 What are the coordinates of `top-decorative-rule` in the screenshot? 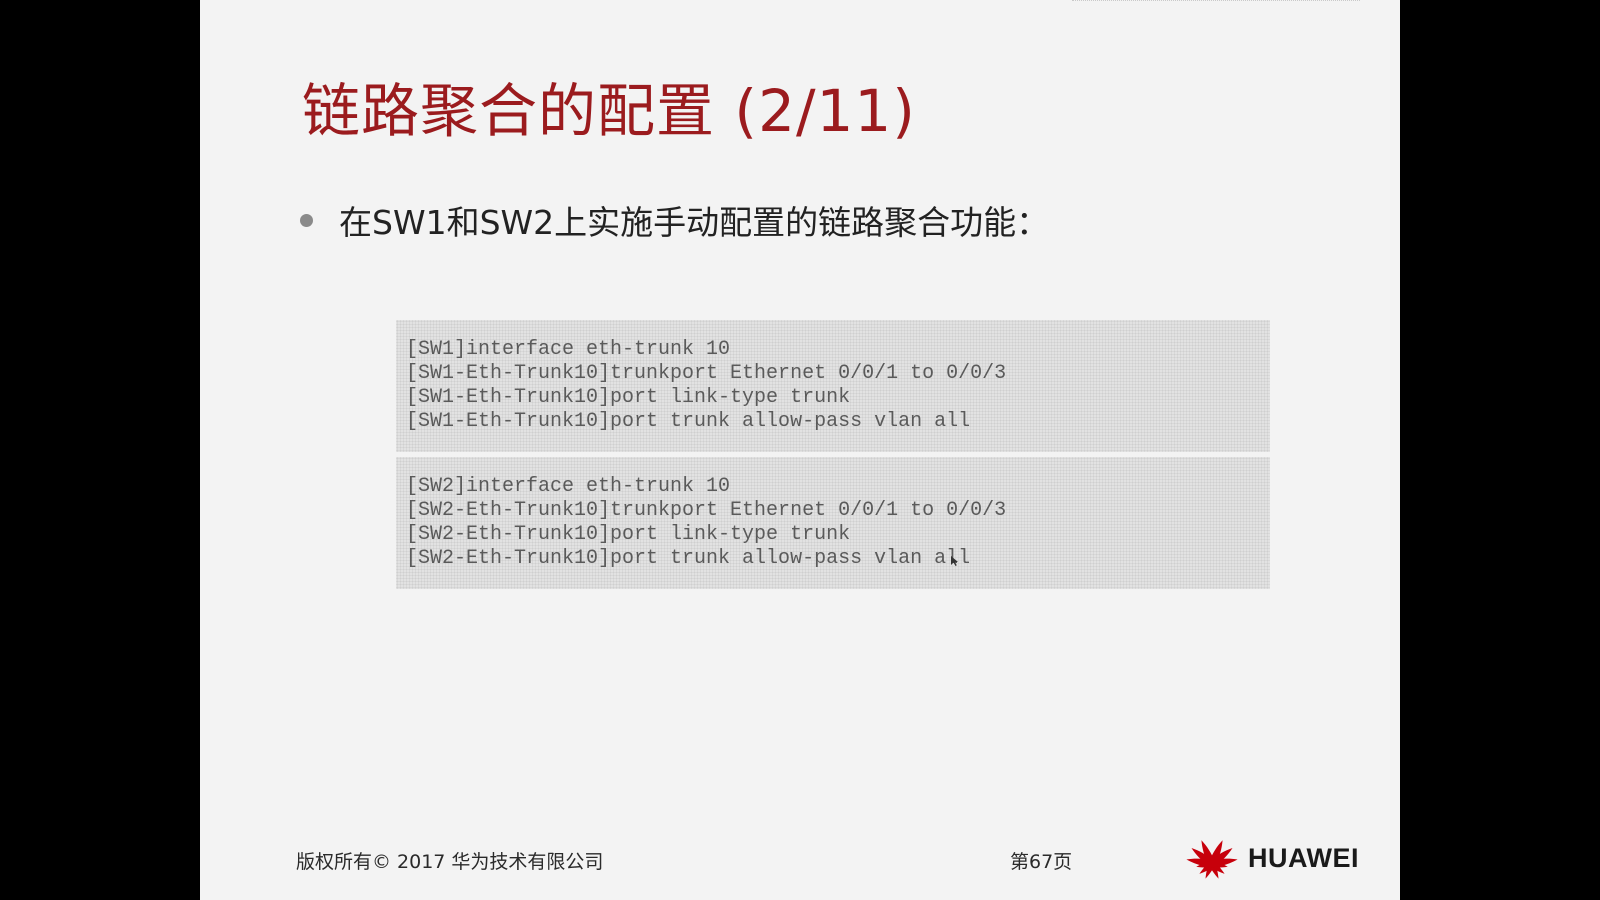 It's located at (1216, 1).